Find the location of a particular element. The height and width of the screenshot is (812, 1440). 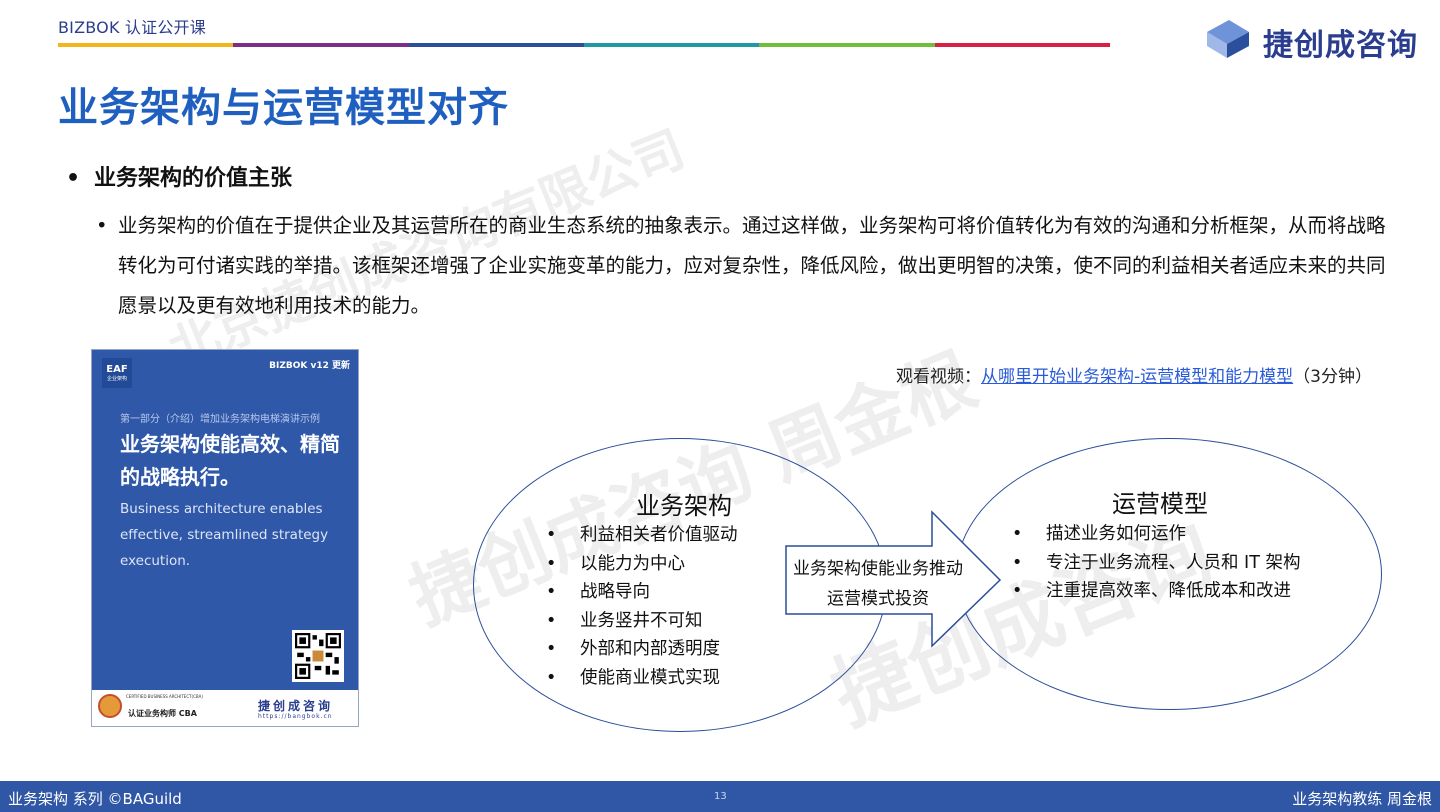

list-item: 外部和内部透明度 is located at coordinates (642, 649).